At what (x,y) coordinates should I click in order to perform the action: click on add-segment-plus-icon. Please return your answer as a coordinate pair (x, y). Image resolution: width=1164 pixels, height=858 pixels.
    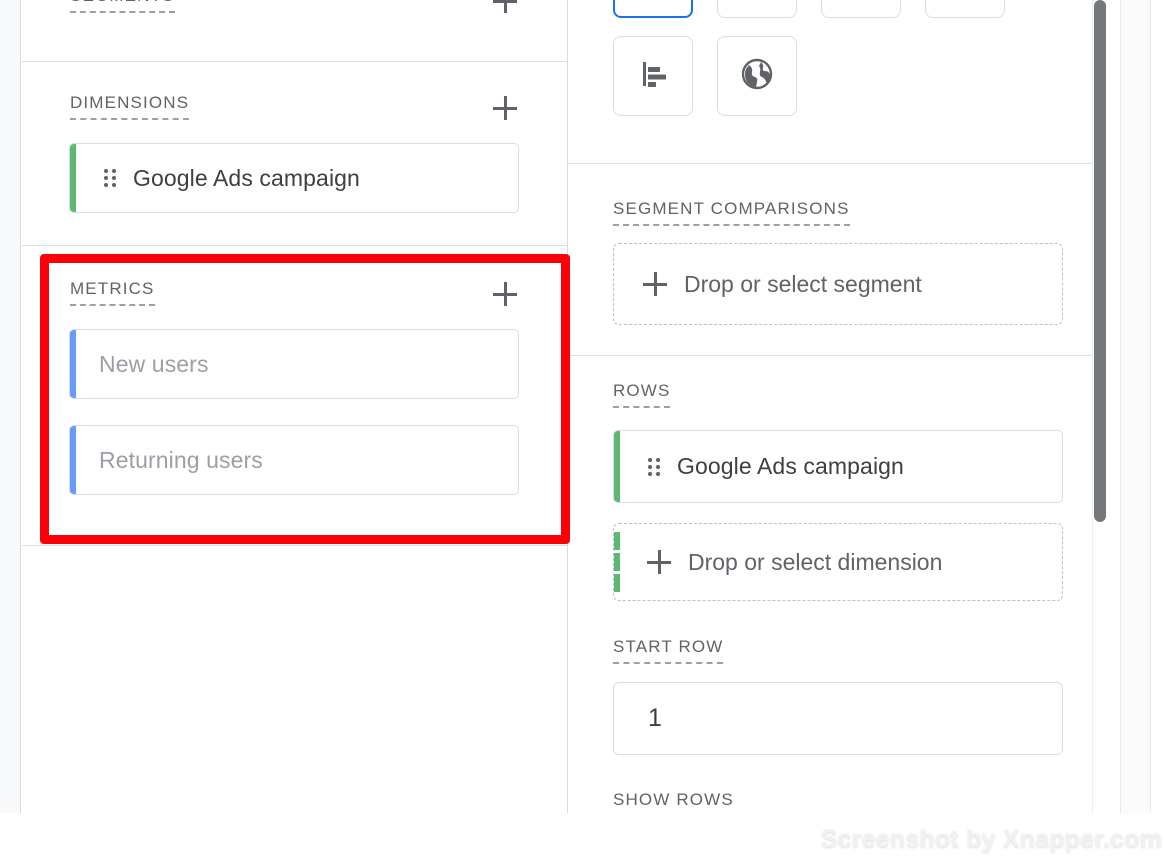
    Looking at the image, I should click on (655, 284).